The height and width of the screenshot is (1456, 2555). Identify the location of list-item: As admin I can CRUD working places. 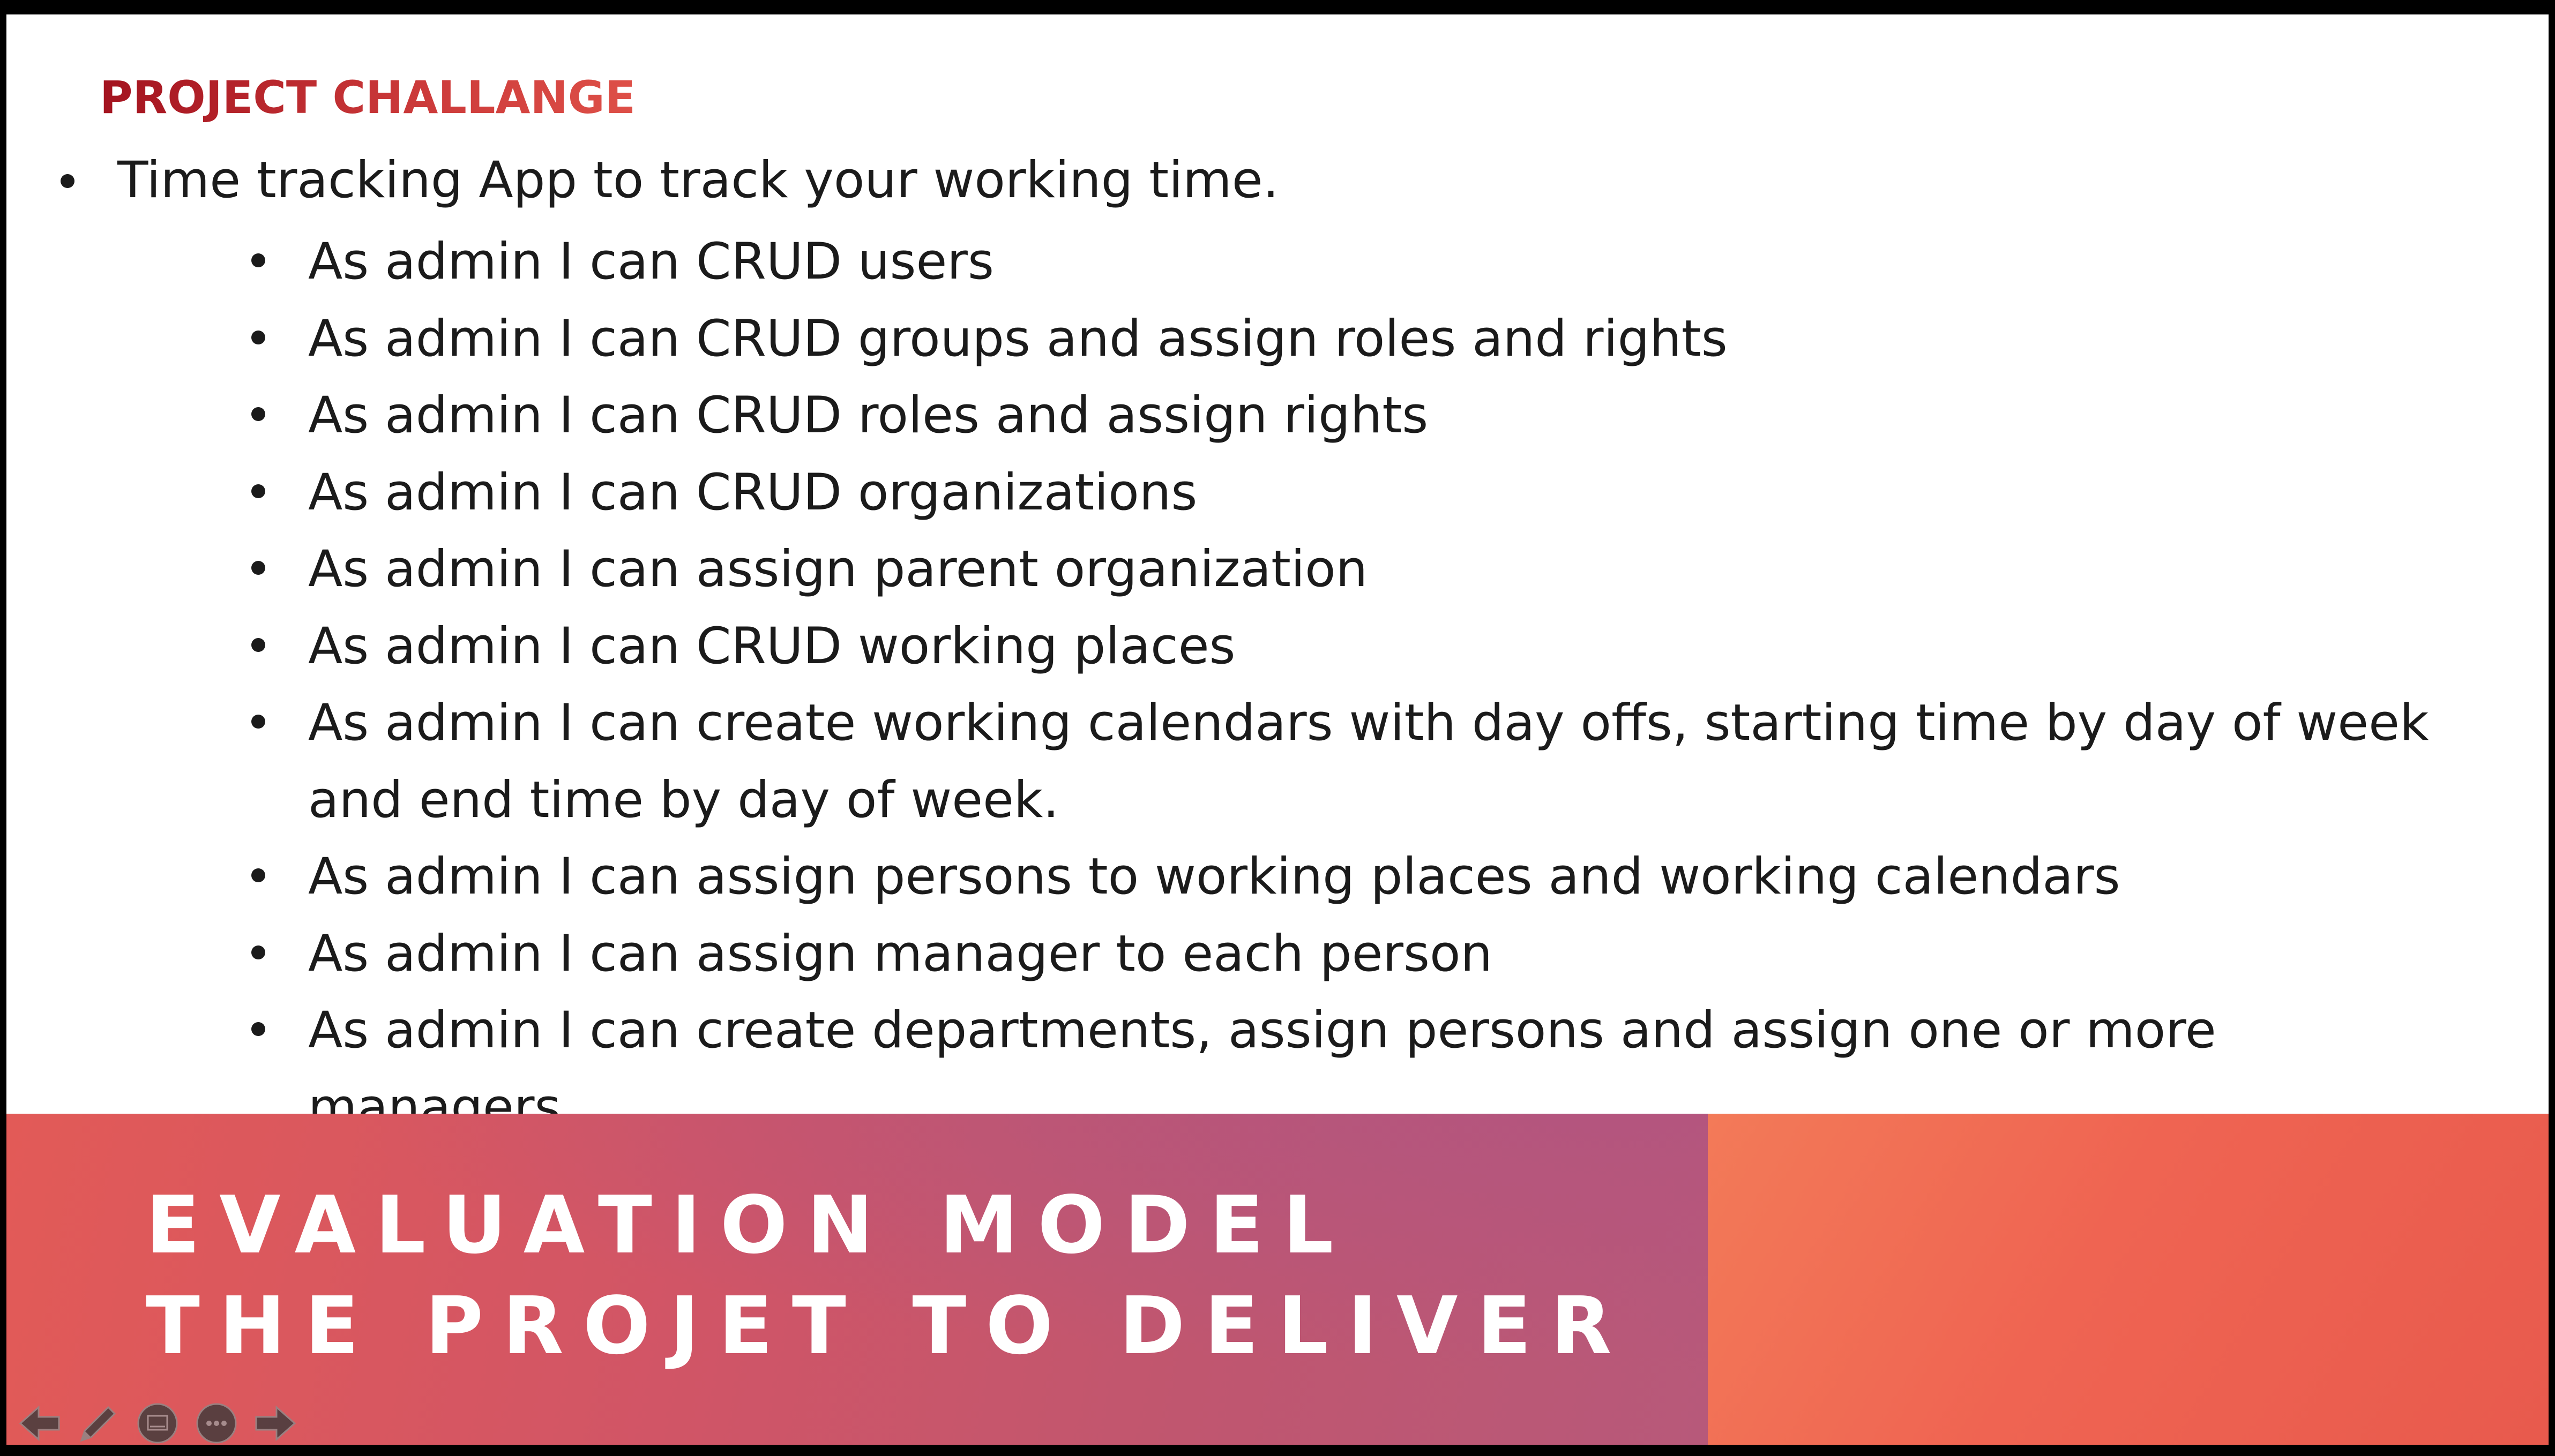
(1277, 646).